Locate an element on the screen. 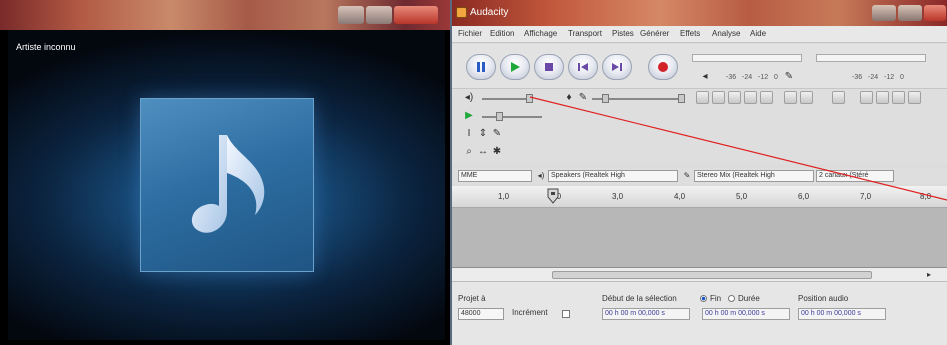 The height and width of the screenshot is (345, 947). playback-meter is located at coordinates (747, 58).